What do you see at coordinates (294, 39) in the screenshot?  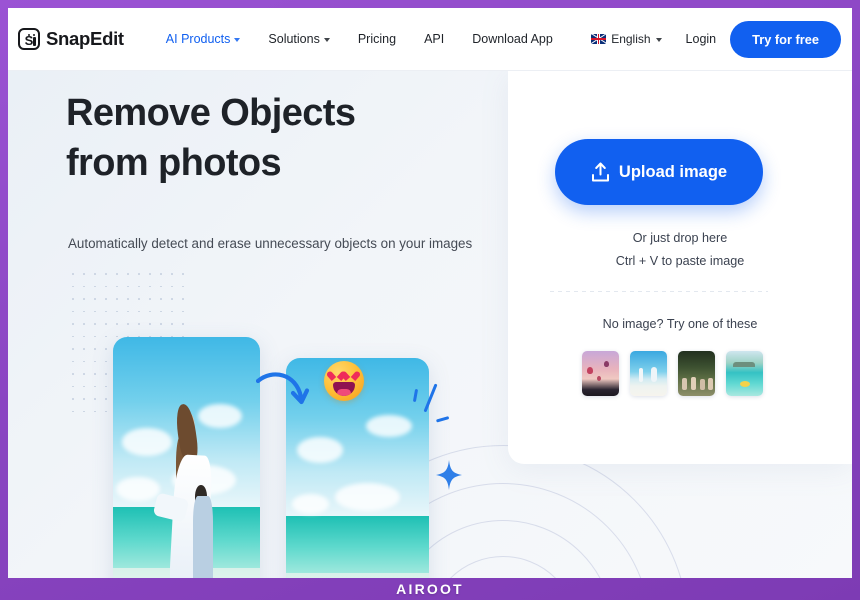 I see `nav-label: Solutions` at bounding box center [294, 39].